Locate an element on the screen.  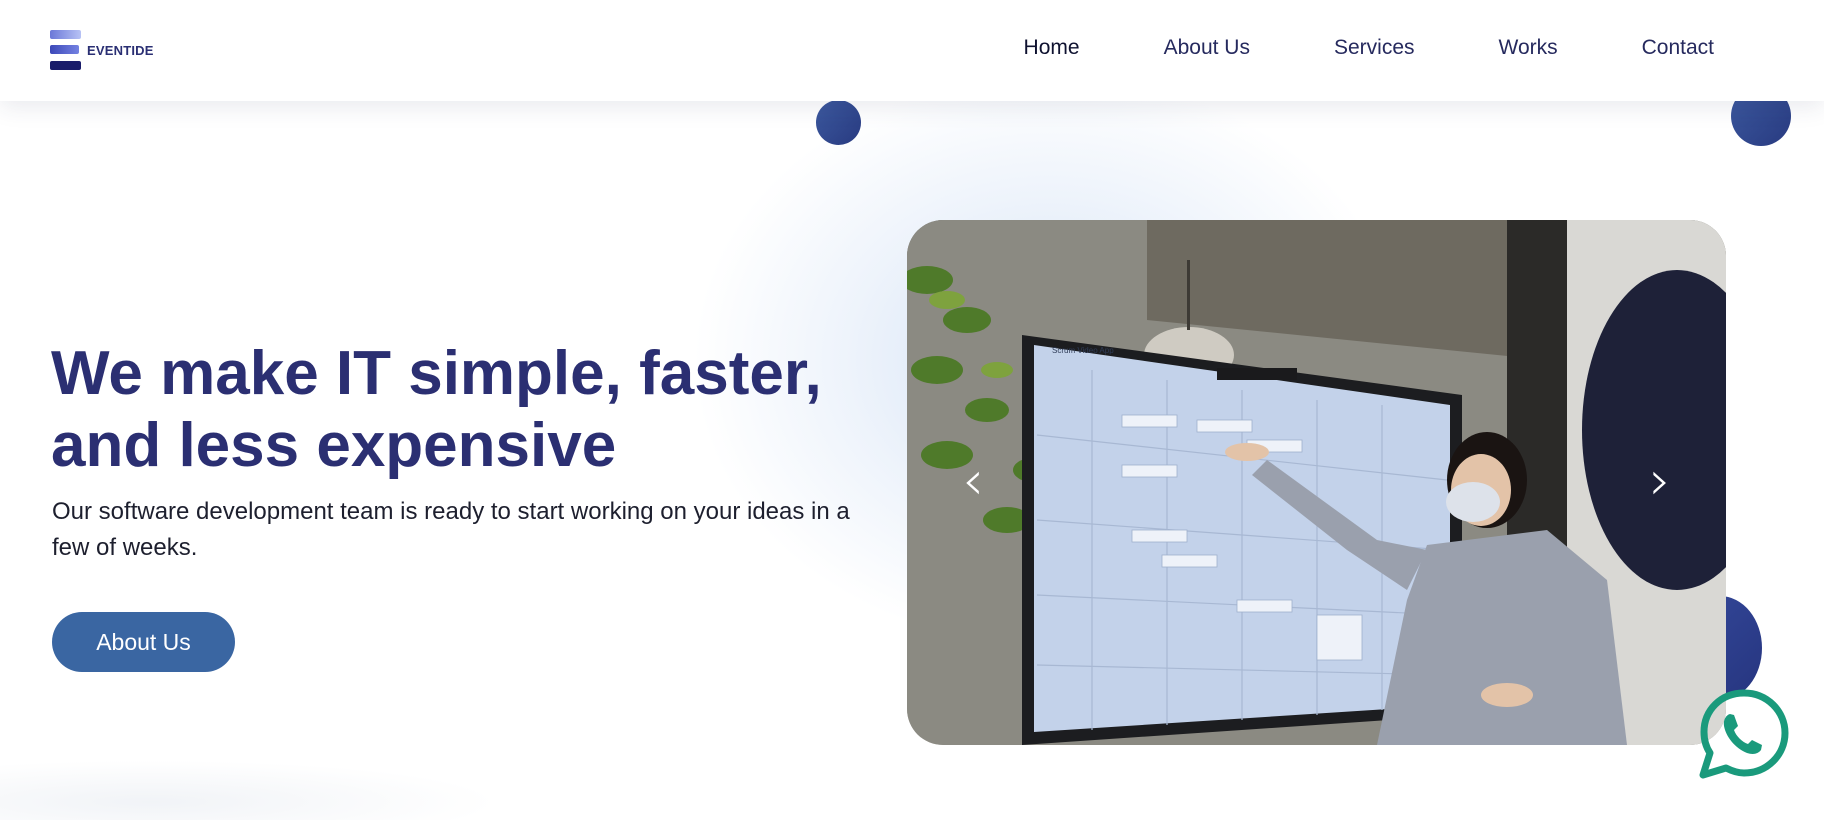
chevron-right-icon: › is located at coordinates (1660, 481).